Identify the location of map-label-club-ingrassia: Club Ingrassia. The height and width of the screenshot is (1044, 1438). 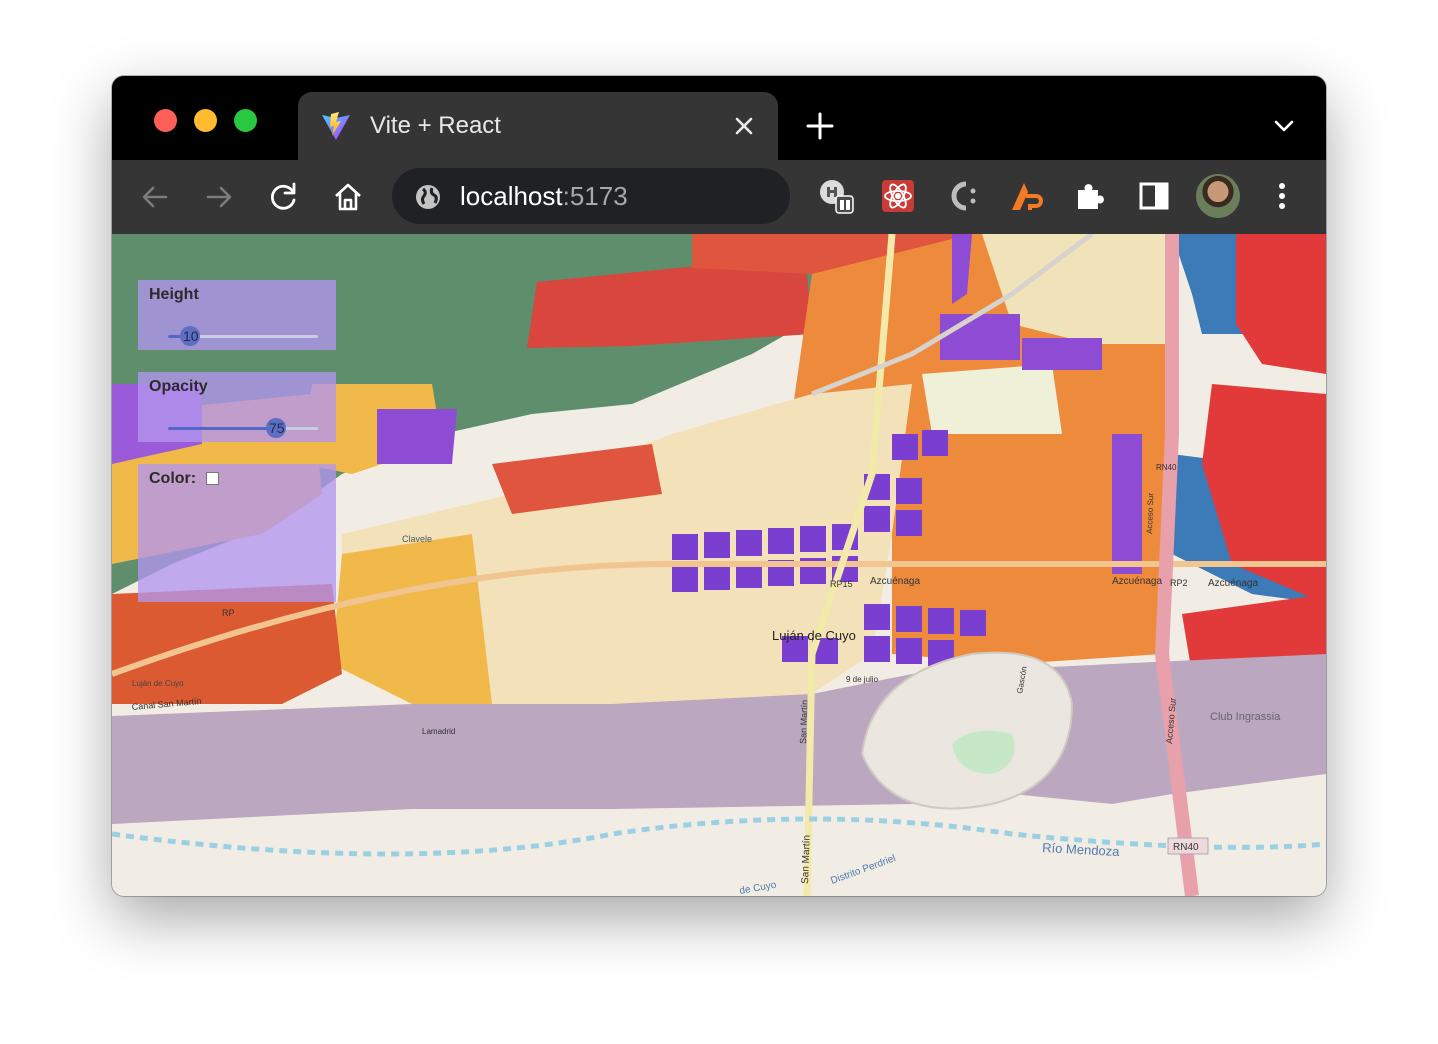
(1245, 717).